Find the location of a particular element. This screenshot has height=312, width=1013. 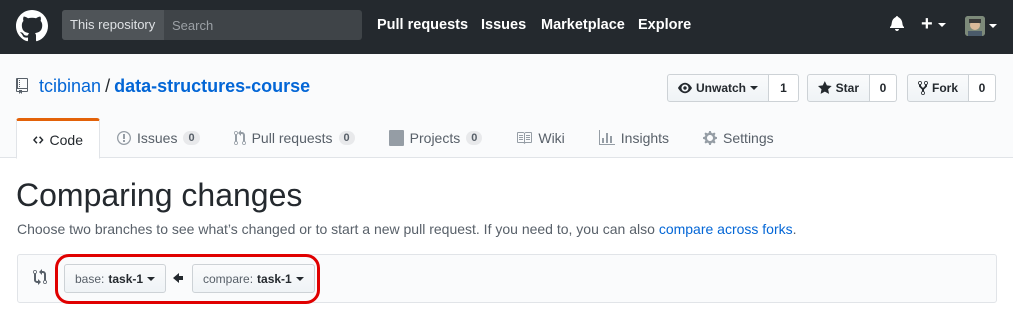

issue-icon is located at coordinates (124, 138).